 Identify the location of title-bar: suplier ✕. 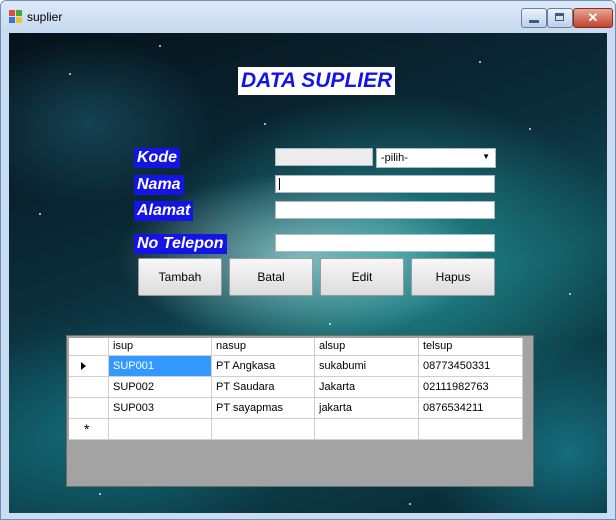
(308, 17).